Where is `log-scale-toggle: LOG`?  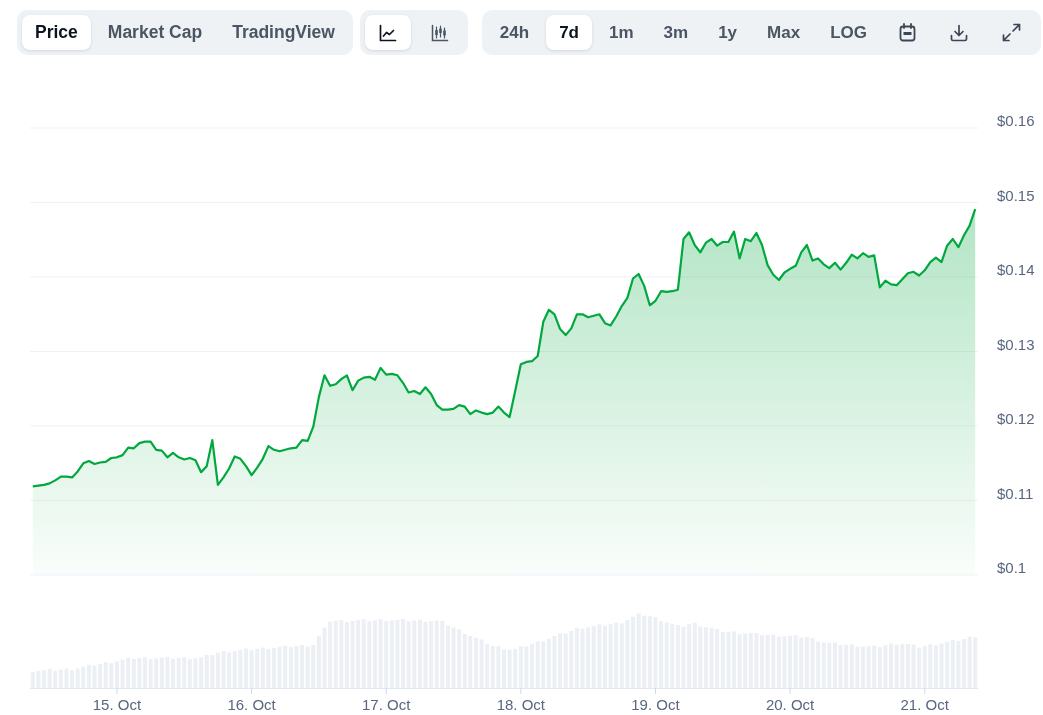
log-scale-toggle: LOG is located at coordinates (848, 32).